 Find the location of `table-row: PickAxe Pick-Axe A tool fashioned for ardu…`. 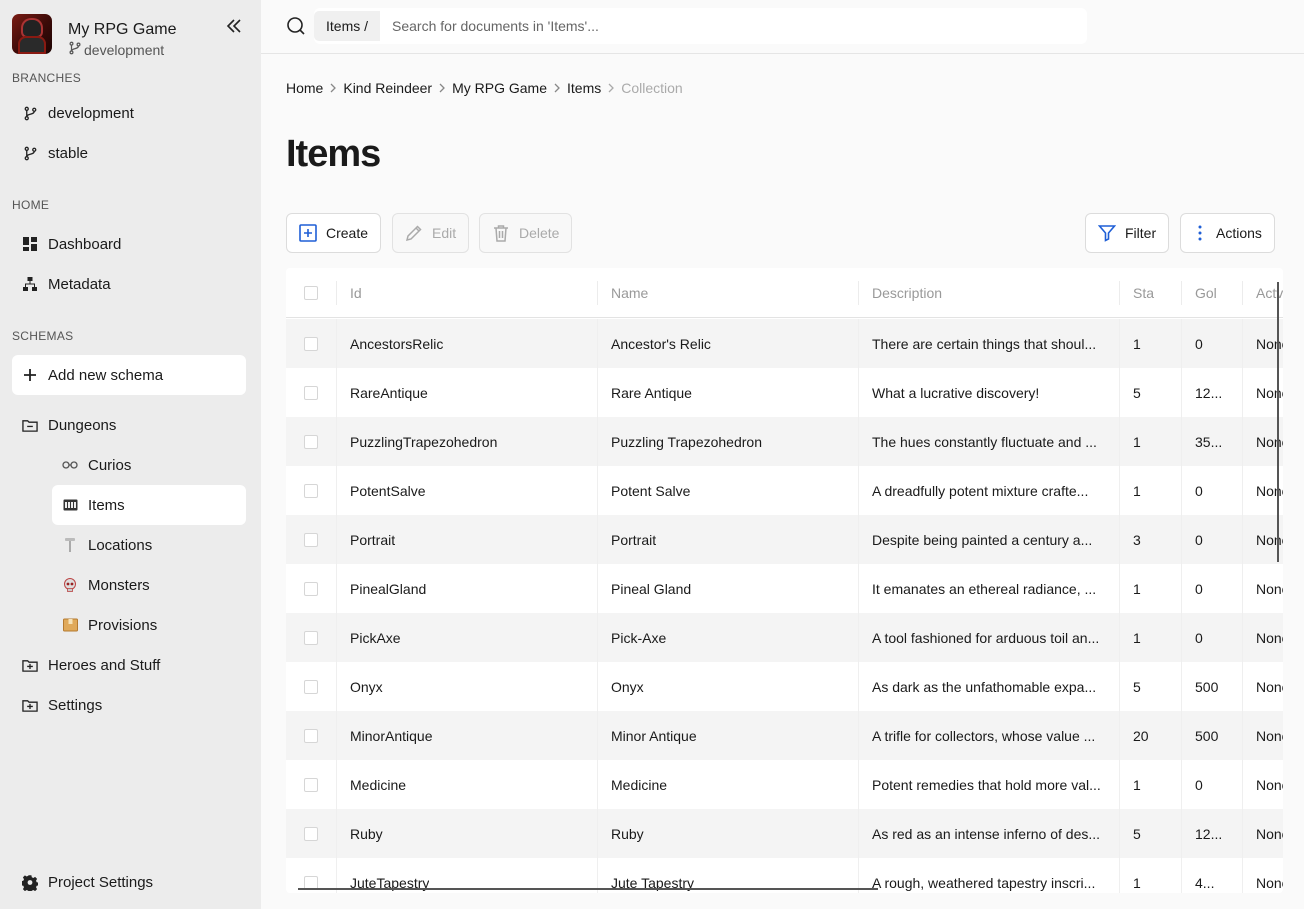

table-row: PickAxe Pick-Axe A tool fashioned for ardu… is located at coordinates (784, 637).